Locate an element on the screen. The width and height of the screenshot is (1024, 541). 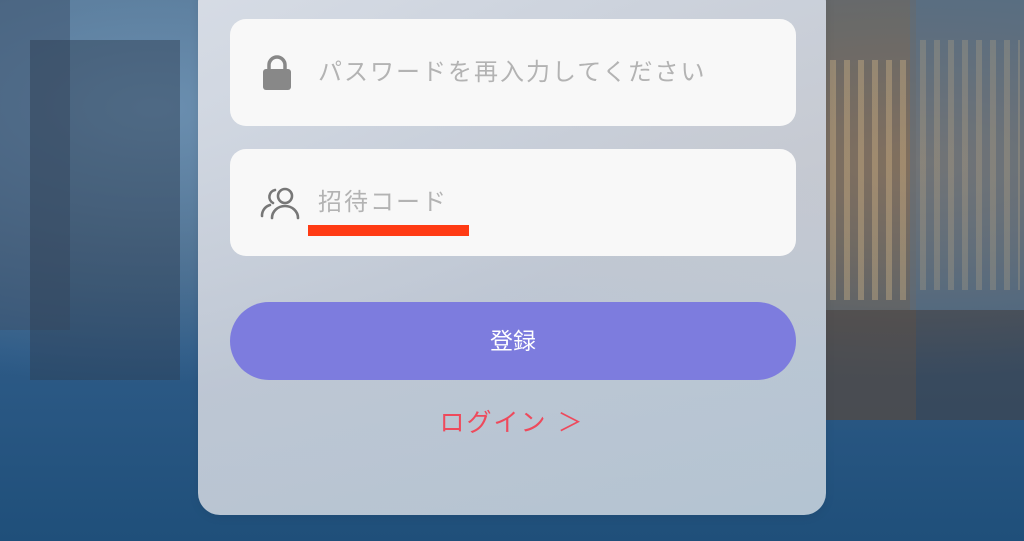
password-confirm-field: パスワードを再入力してください is located at coordinates (513, 72).